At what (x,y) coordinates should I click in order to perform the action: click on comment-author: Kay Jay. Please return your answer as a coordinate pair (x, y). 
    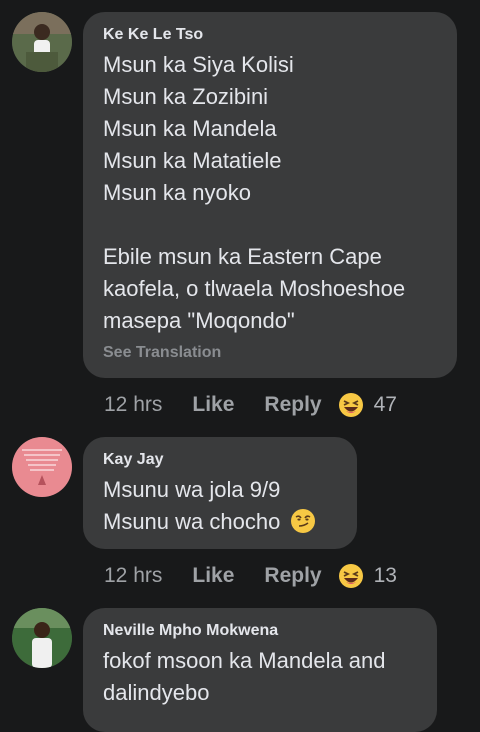
    Looking at the image, I should click on (220, 460).